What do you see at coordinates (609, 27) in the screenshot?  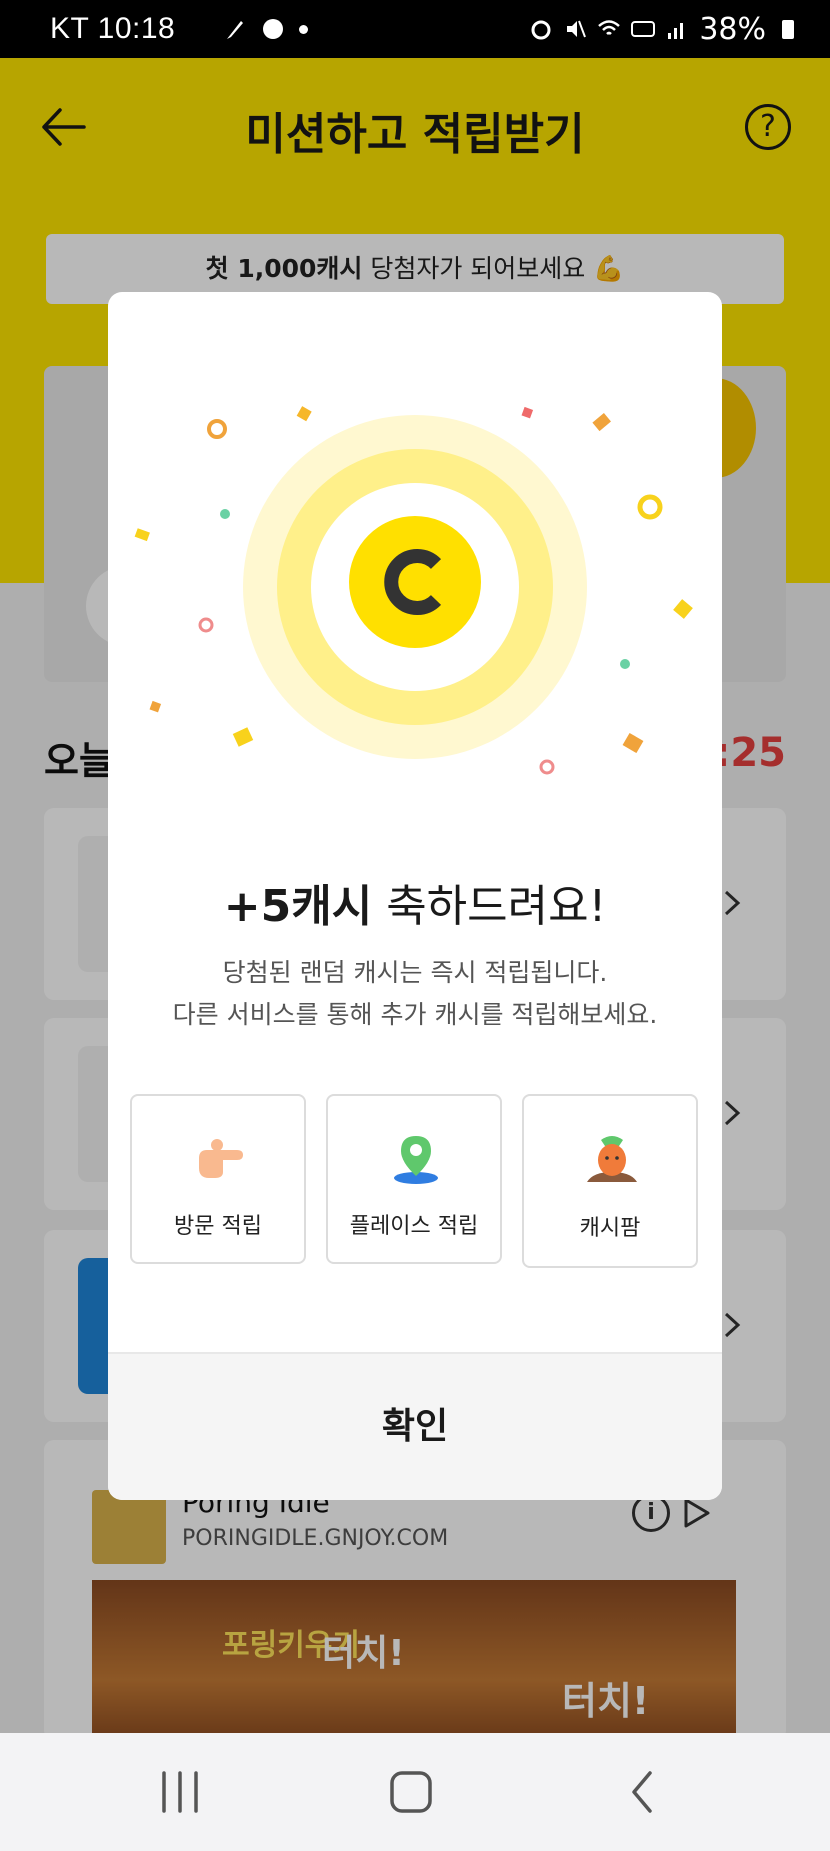 I see `wifi-icon` at bounding box center [609, 27].